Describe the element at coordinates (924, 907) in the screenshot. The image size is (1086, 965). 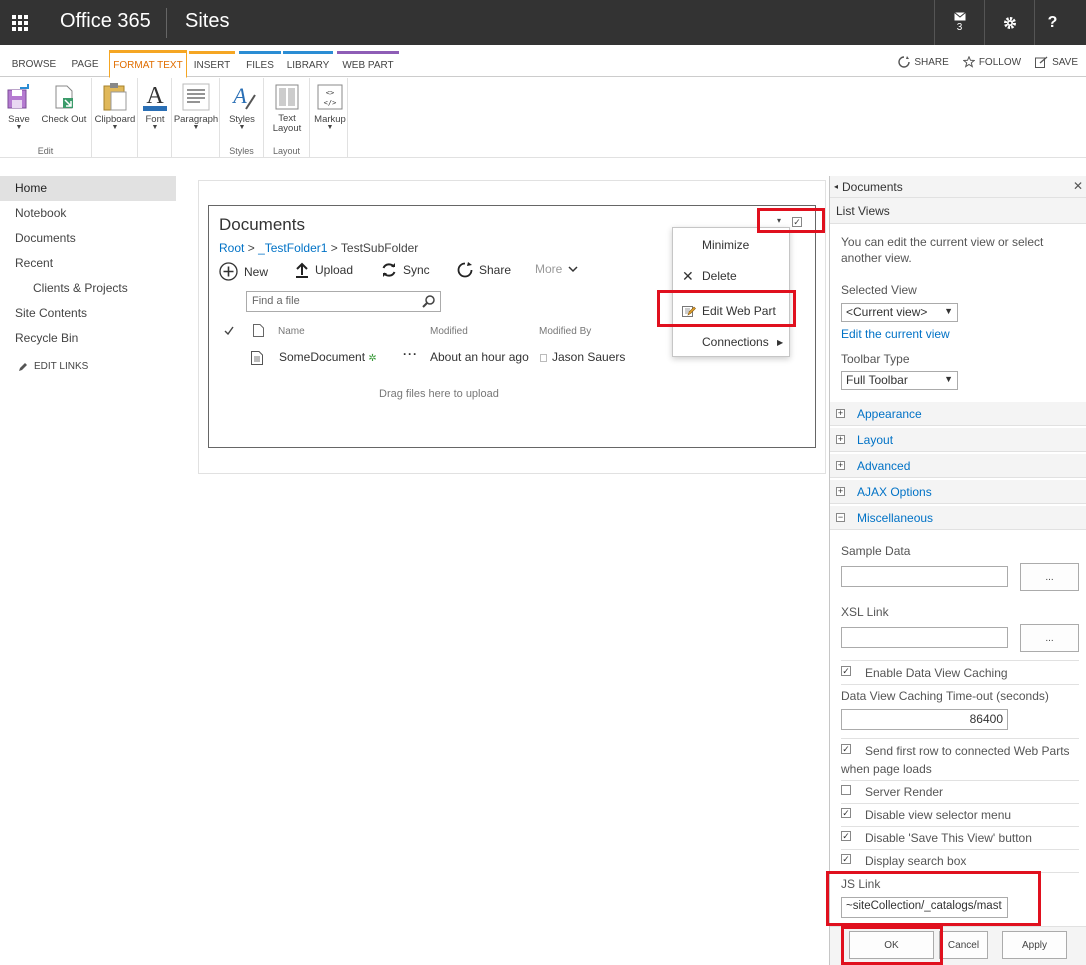
I see `js-link-input: ~siteCollection/_catalogs/mast` at that location.